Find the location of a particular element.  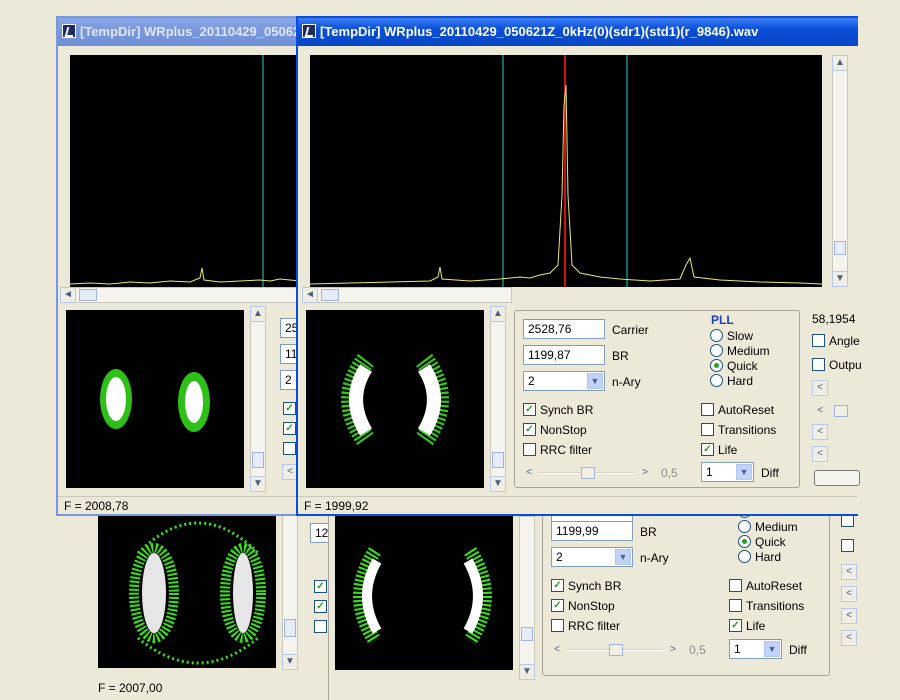

partial-slider: < is located at coordinates (837, 411).